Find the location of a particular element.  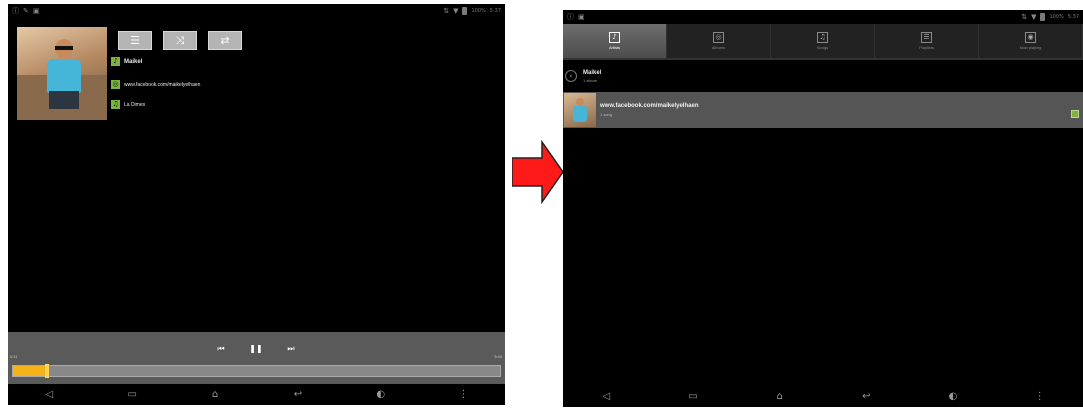

tab-artists: ♪ Artists is located at coordinates (615, 41).